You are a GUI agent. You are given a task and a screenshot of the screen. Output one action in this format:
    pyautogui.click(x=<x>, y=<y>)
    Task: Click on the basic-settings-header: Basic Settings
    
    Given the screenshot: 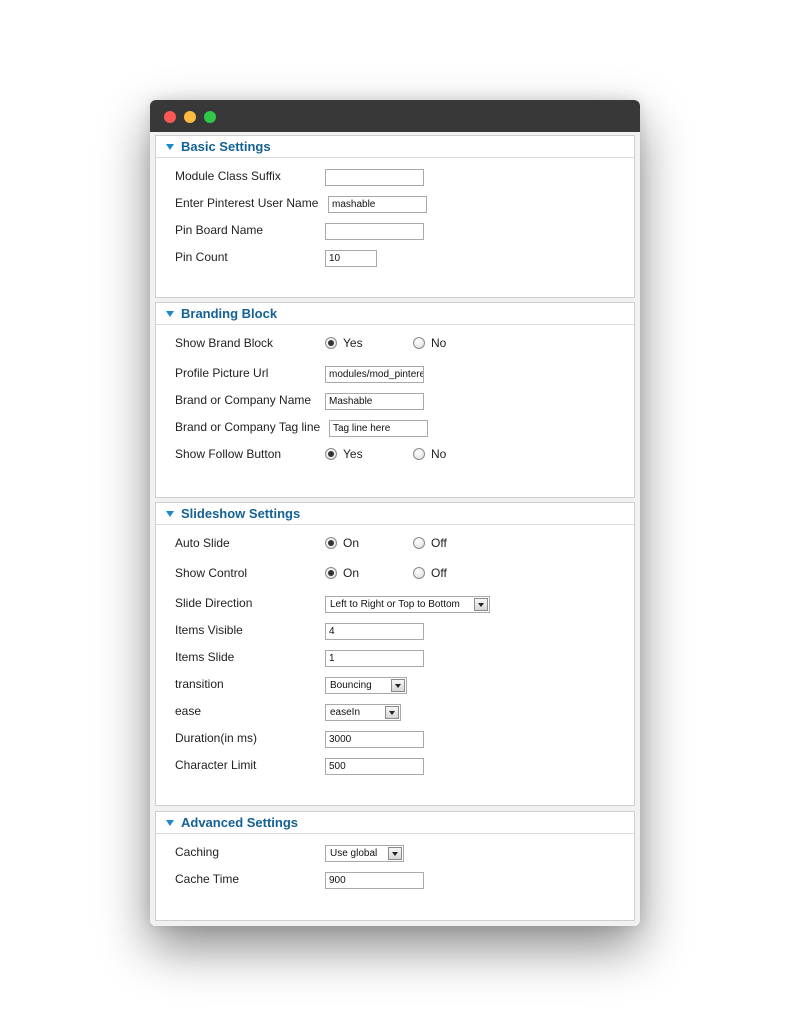 What is the action you would take?
    pyautogui.click(x=395, y=147)
    